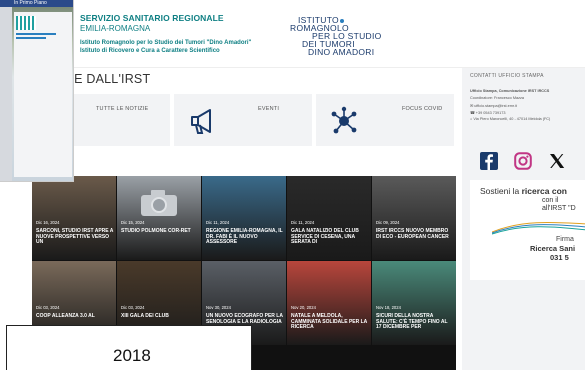  Describe the element at coordinates (388, 307) in the screenshot. I see `news-date: Nov 18, 2024` at that location.